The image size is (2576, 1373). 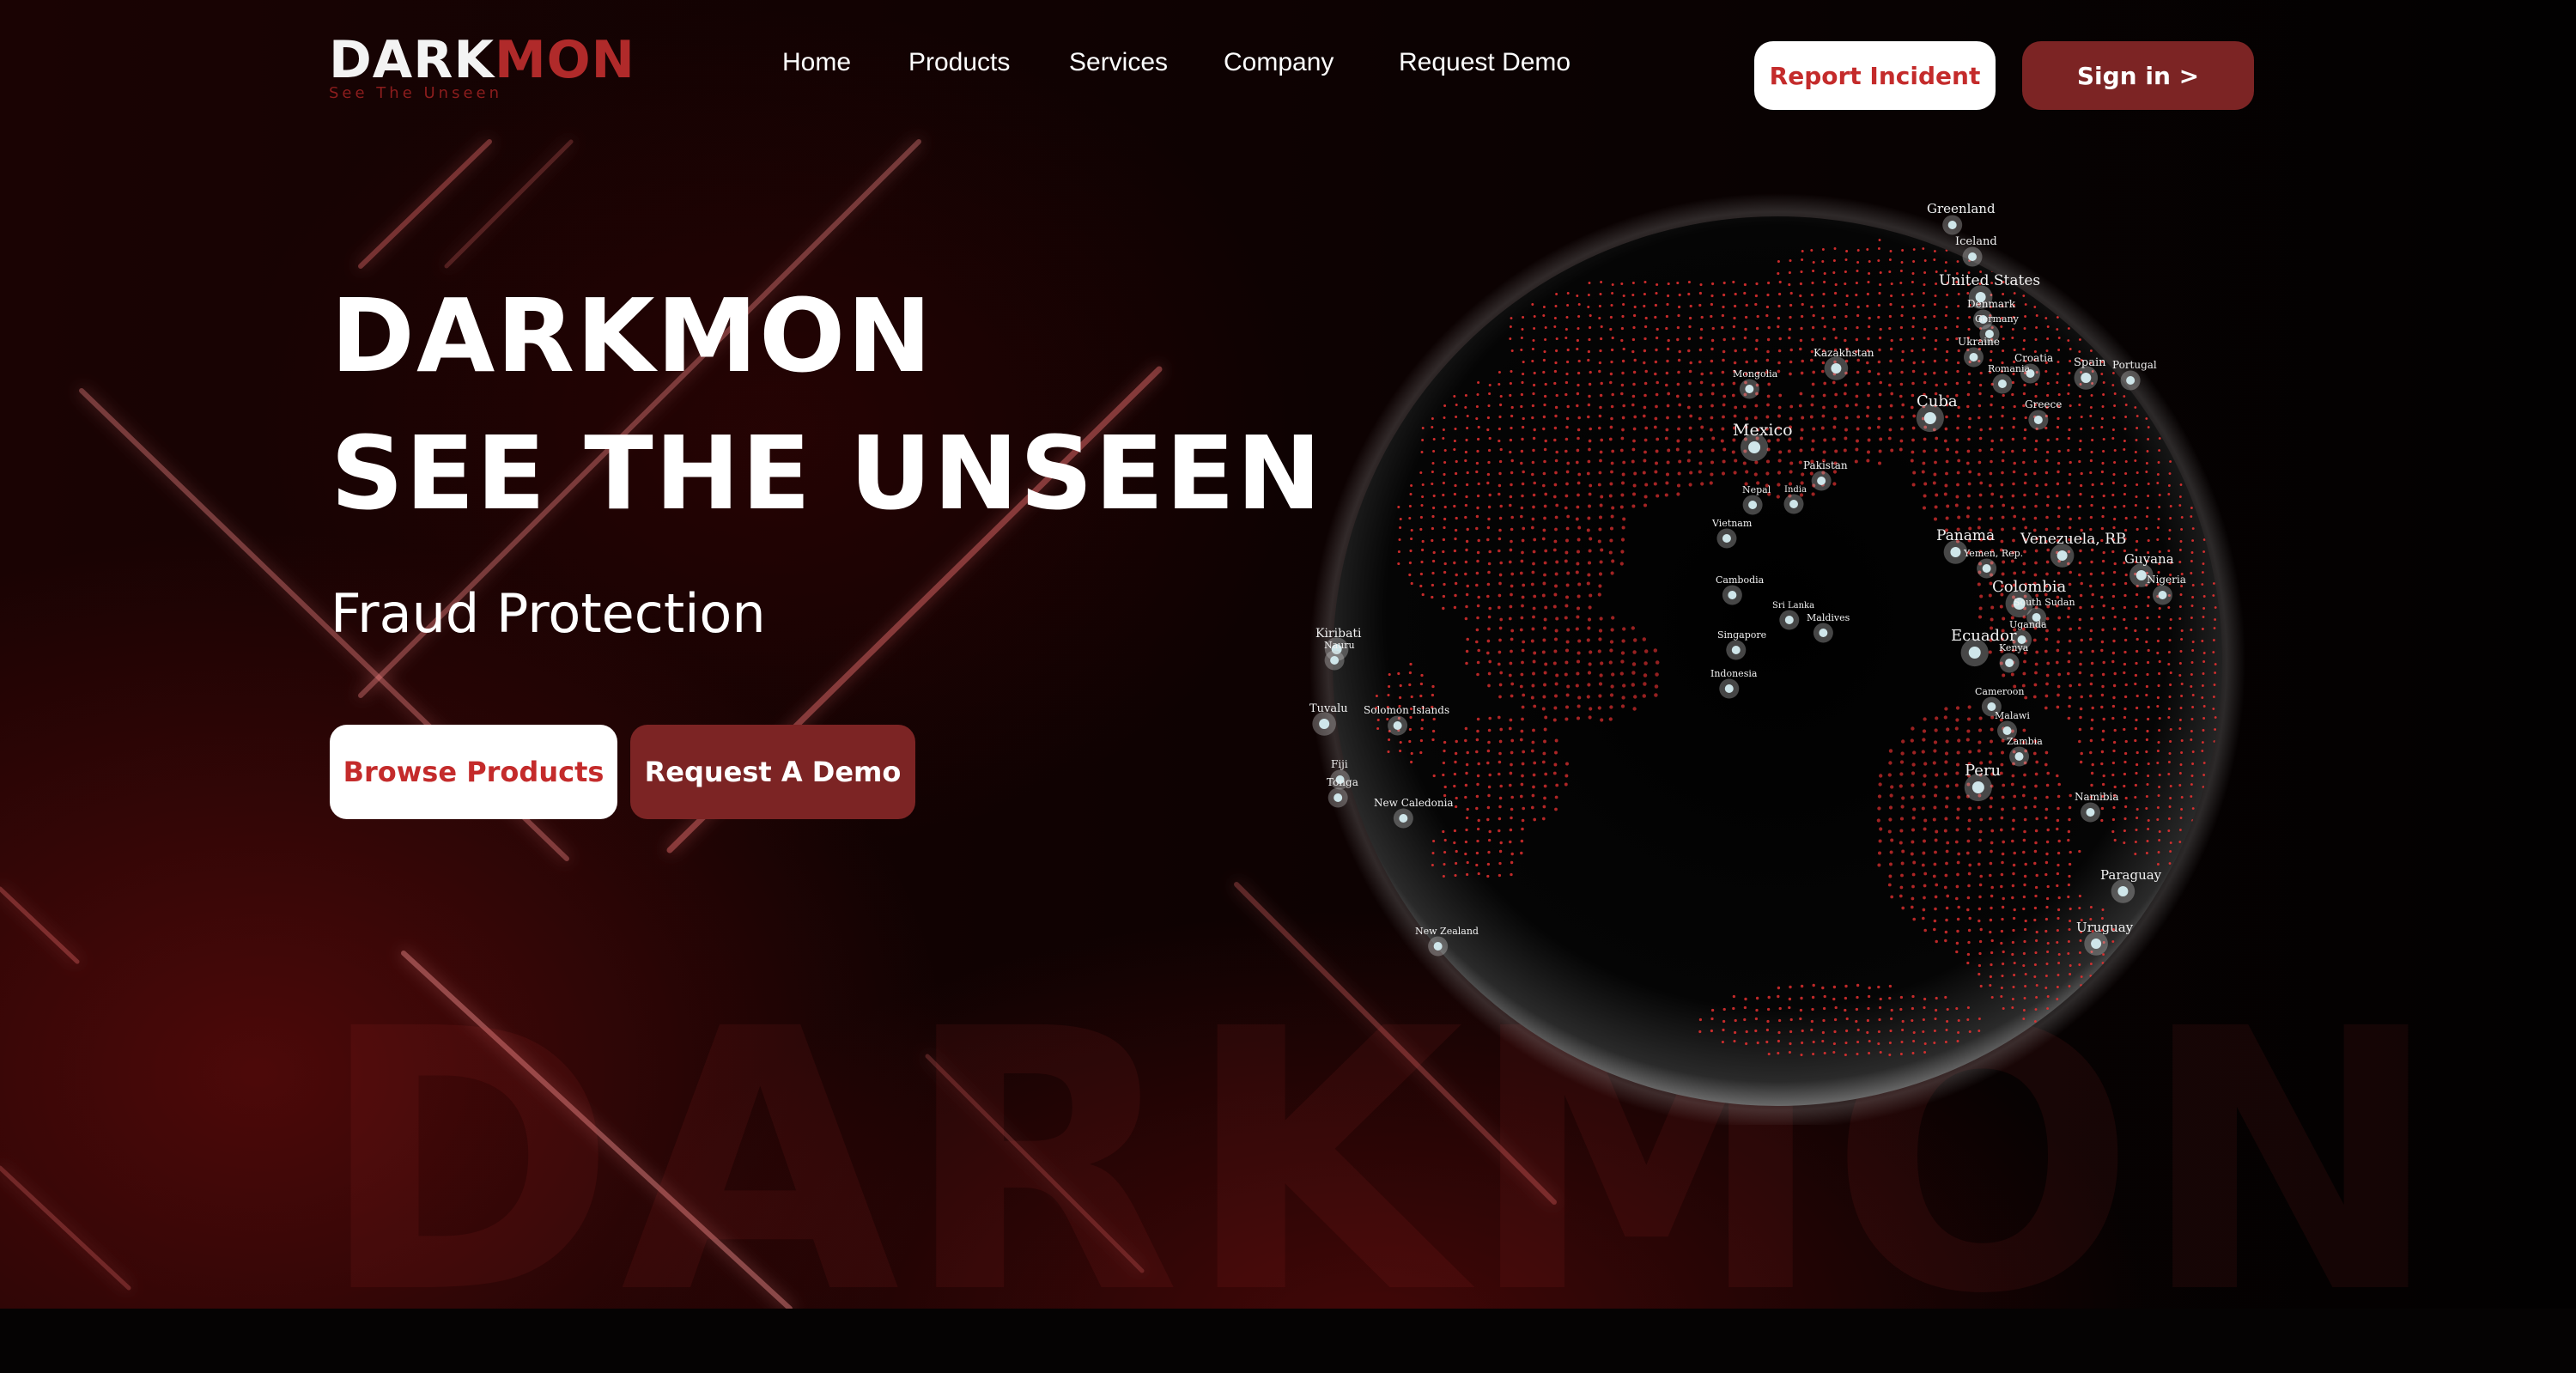 I want to click on nav-link-products: Products, so click(x=959, y=62).